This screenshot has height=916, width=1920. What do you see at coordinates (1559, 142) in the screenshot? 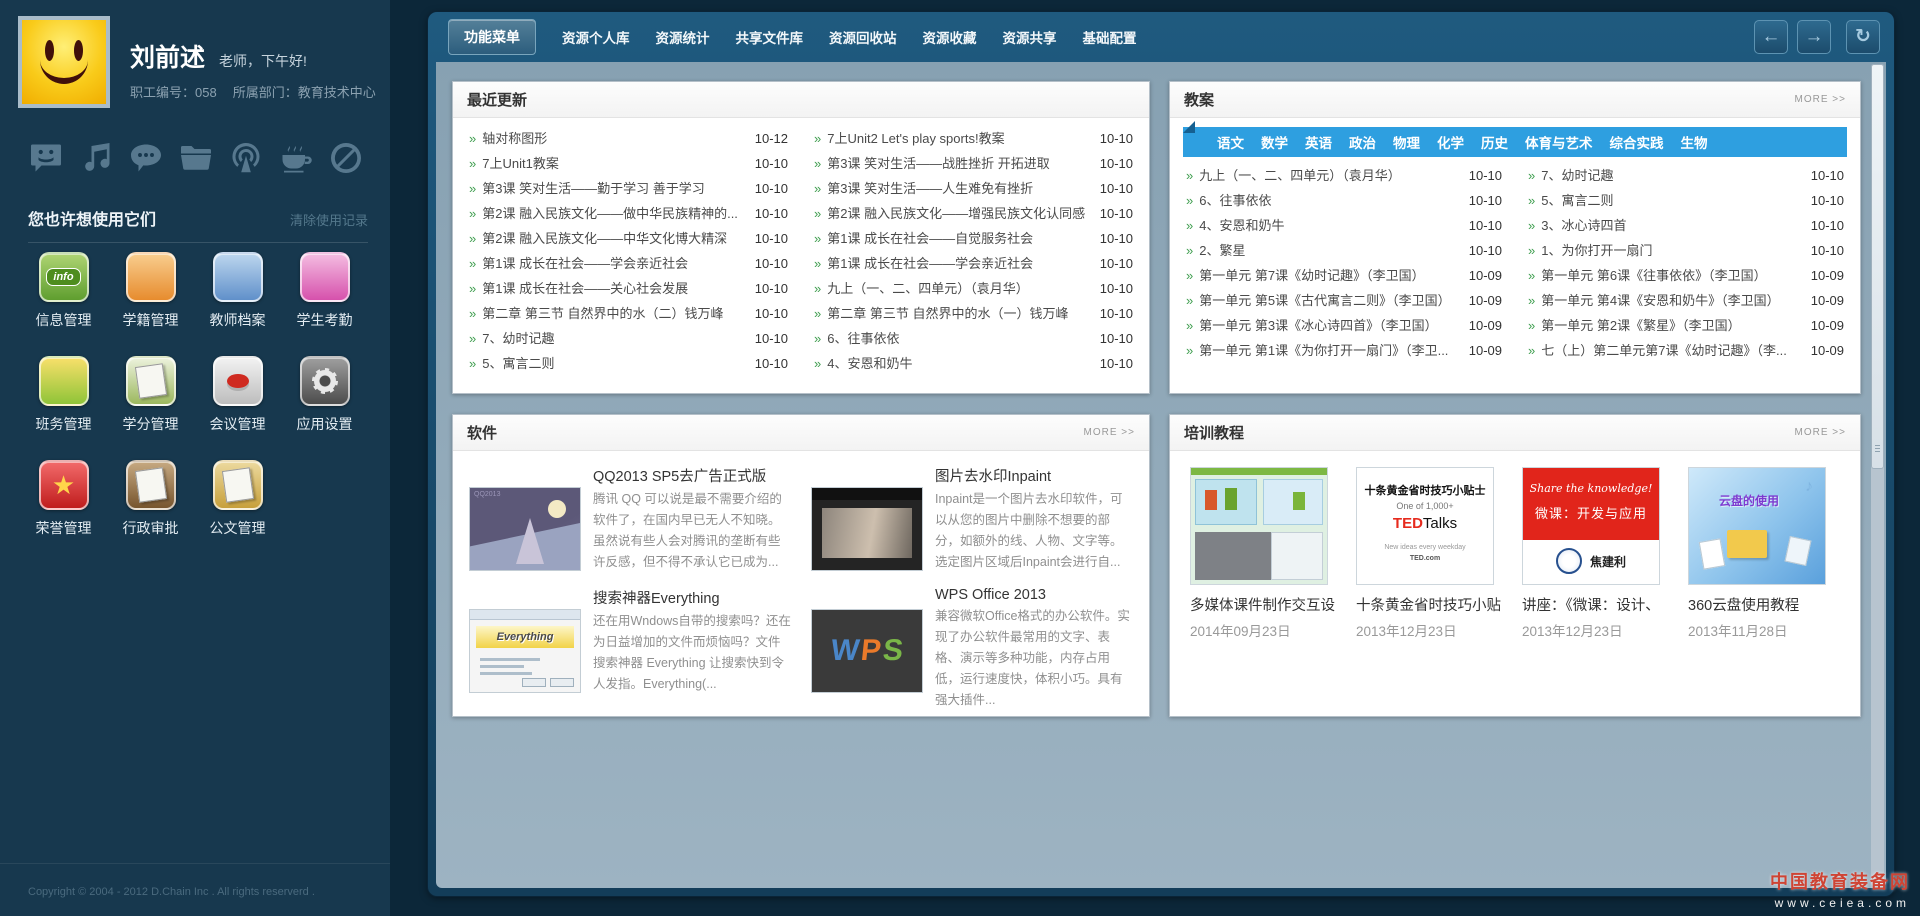
I see `tab-pe-art: 体育与艺术` at bounding box center [1559, 142].